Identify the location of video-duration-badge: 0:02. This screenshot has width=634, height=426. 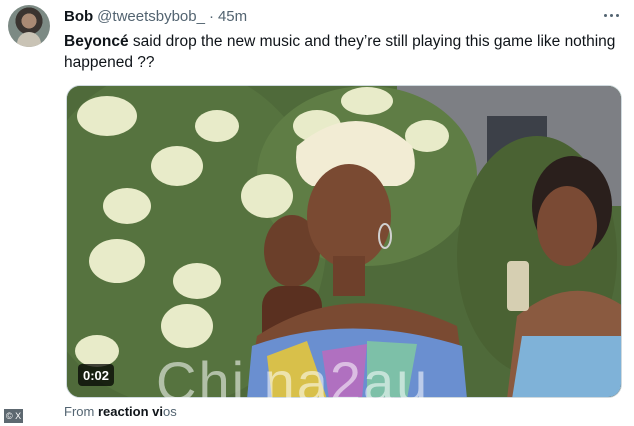
(96, 375).